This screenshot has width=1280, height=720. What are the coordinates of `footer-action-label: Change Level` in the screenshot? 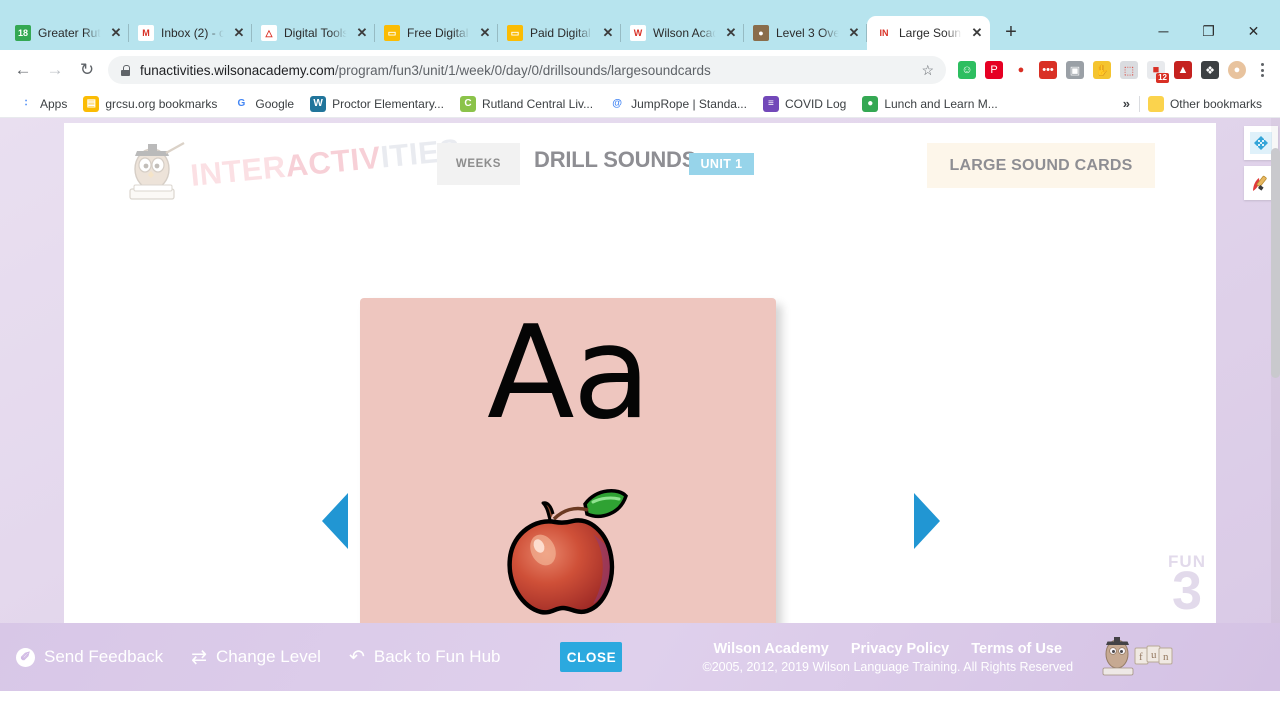 It's located at (268, 656).